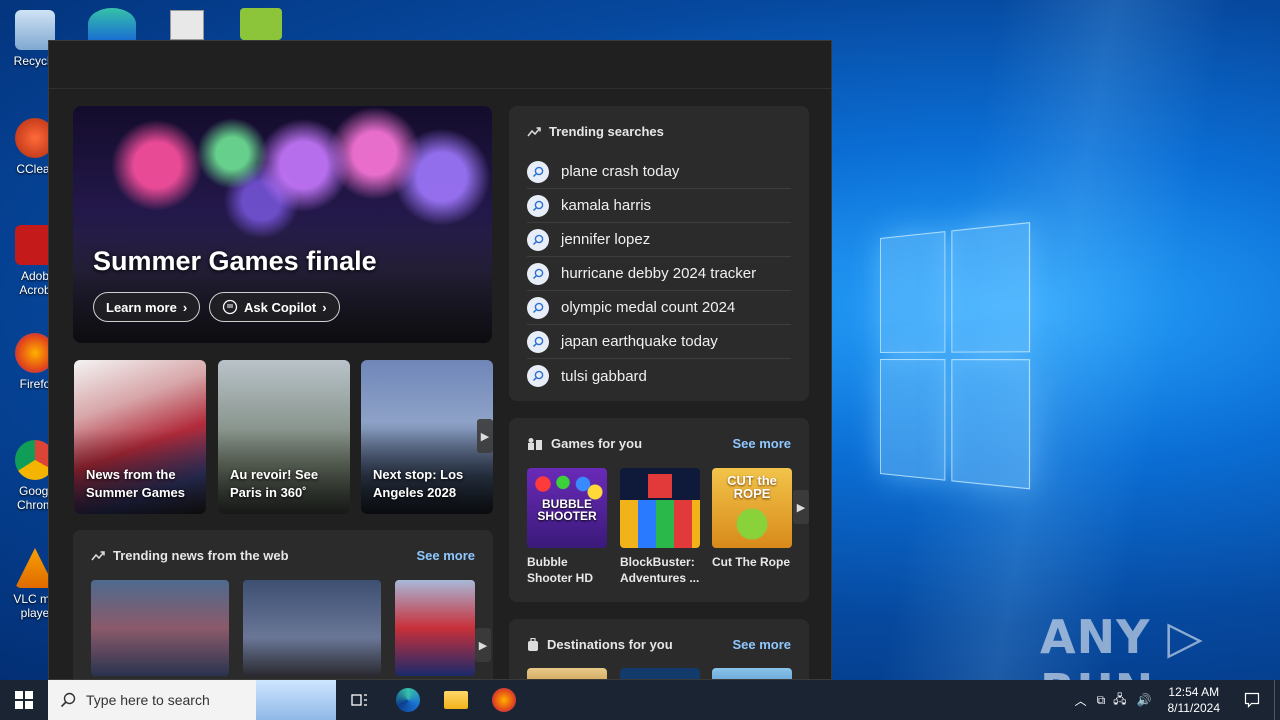  I want to click on trending-search-label: kamala harris, so click(606, 205).